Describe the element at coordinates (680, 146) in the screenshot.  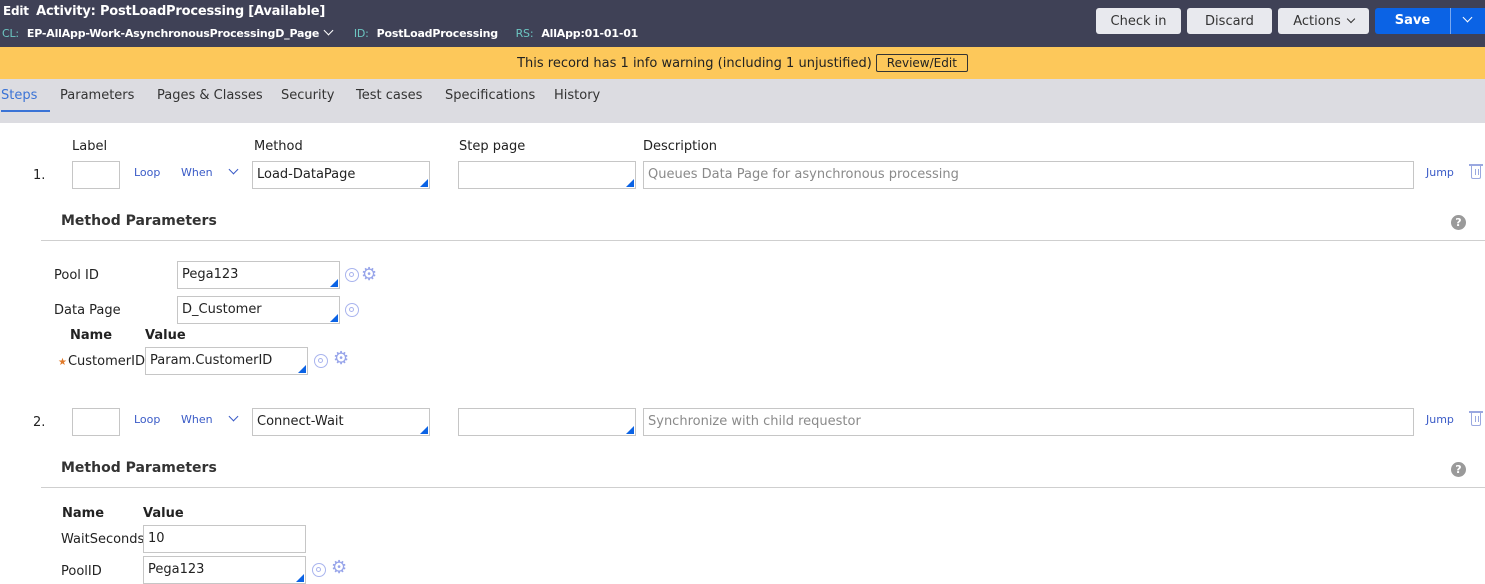
I see `description-column-header: Description` at that location.